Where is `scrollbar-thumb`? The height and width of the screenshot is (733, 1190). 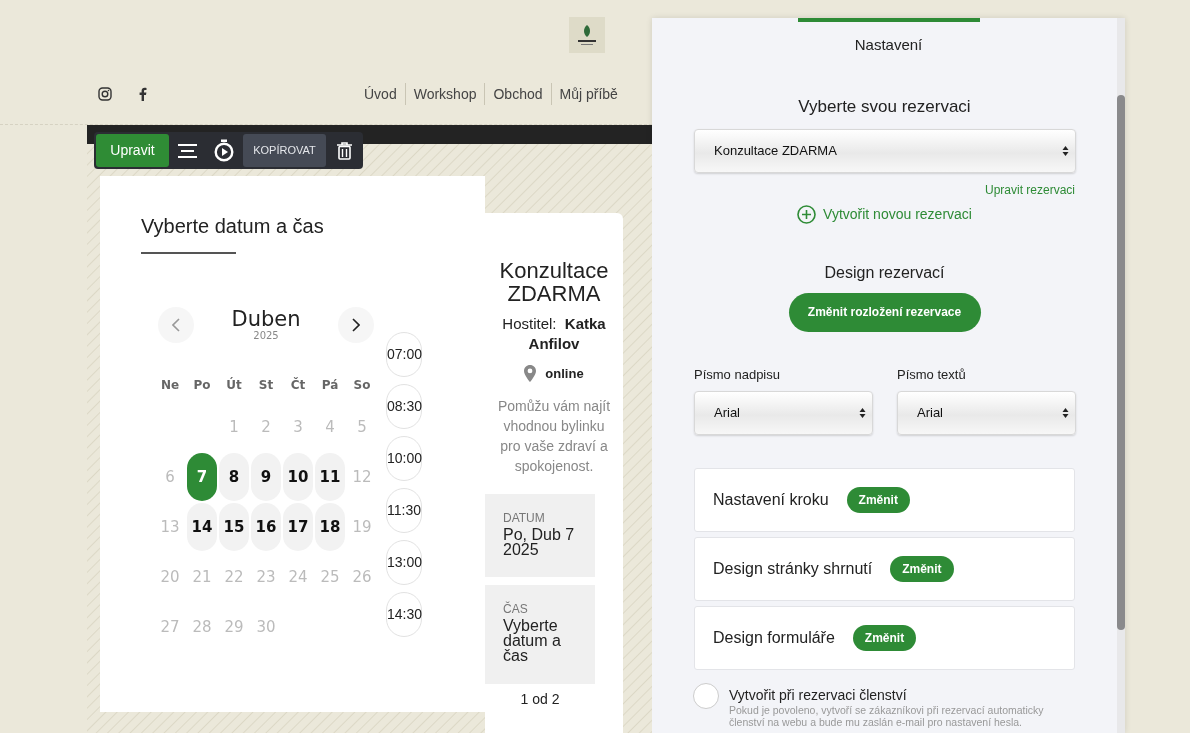 scrollbar-thumb is located at coordinates (1121, 362).